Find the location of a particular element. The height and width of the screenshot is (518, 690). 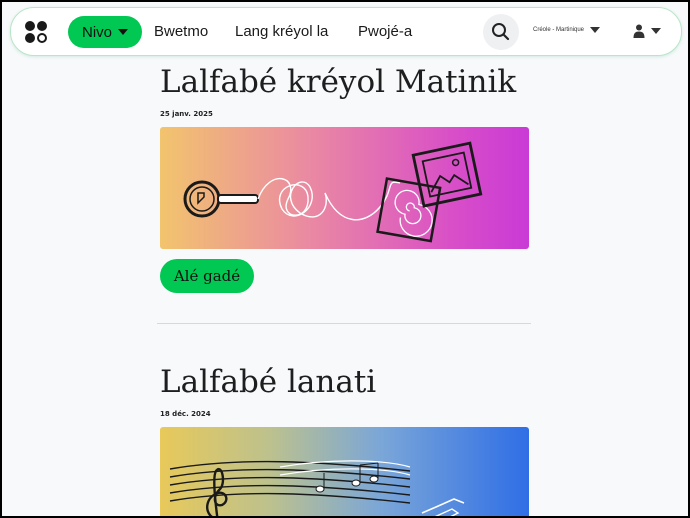

post-divider is located at coordinates (344, 323).